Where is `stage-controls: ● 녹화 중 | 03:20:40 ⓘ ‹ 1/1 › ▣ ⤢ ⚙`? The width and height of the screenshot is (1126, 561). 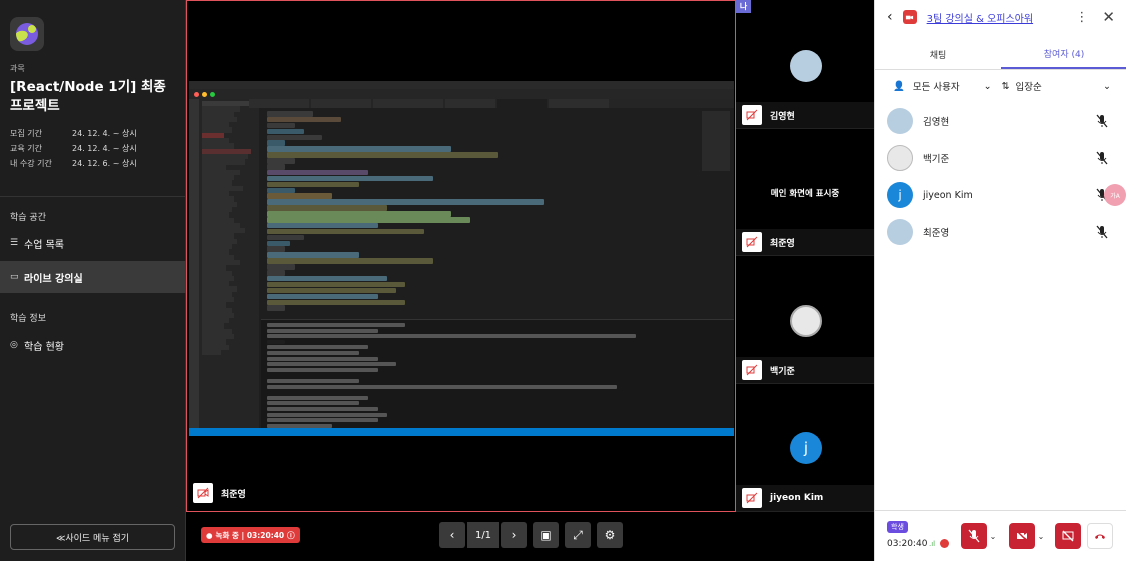
stage-controls: ● 녹화 중 | 03:20:40 ⓘ ‹ 1/1 › ▣ ⤢ ⚙ is located at coordinates (530, 536).